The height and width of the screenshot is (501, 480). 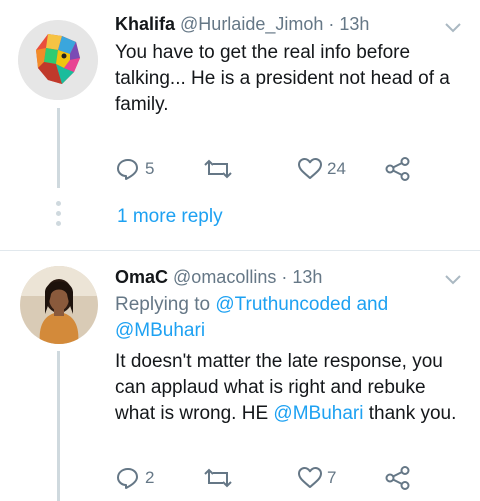 I want to click on user-handle: @omacollins, so click(x=224, y=277).